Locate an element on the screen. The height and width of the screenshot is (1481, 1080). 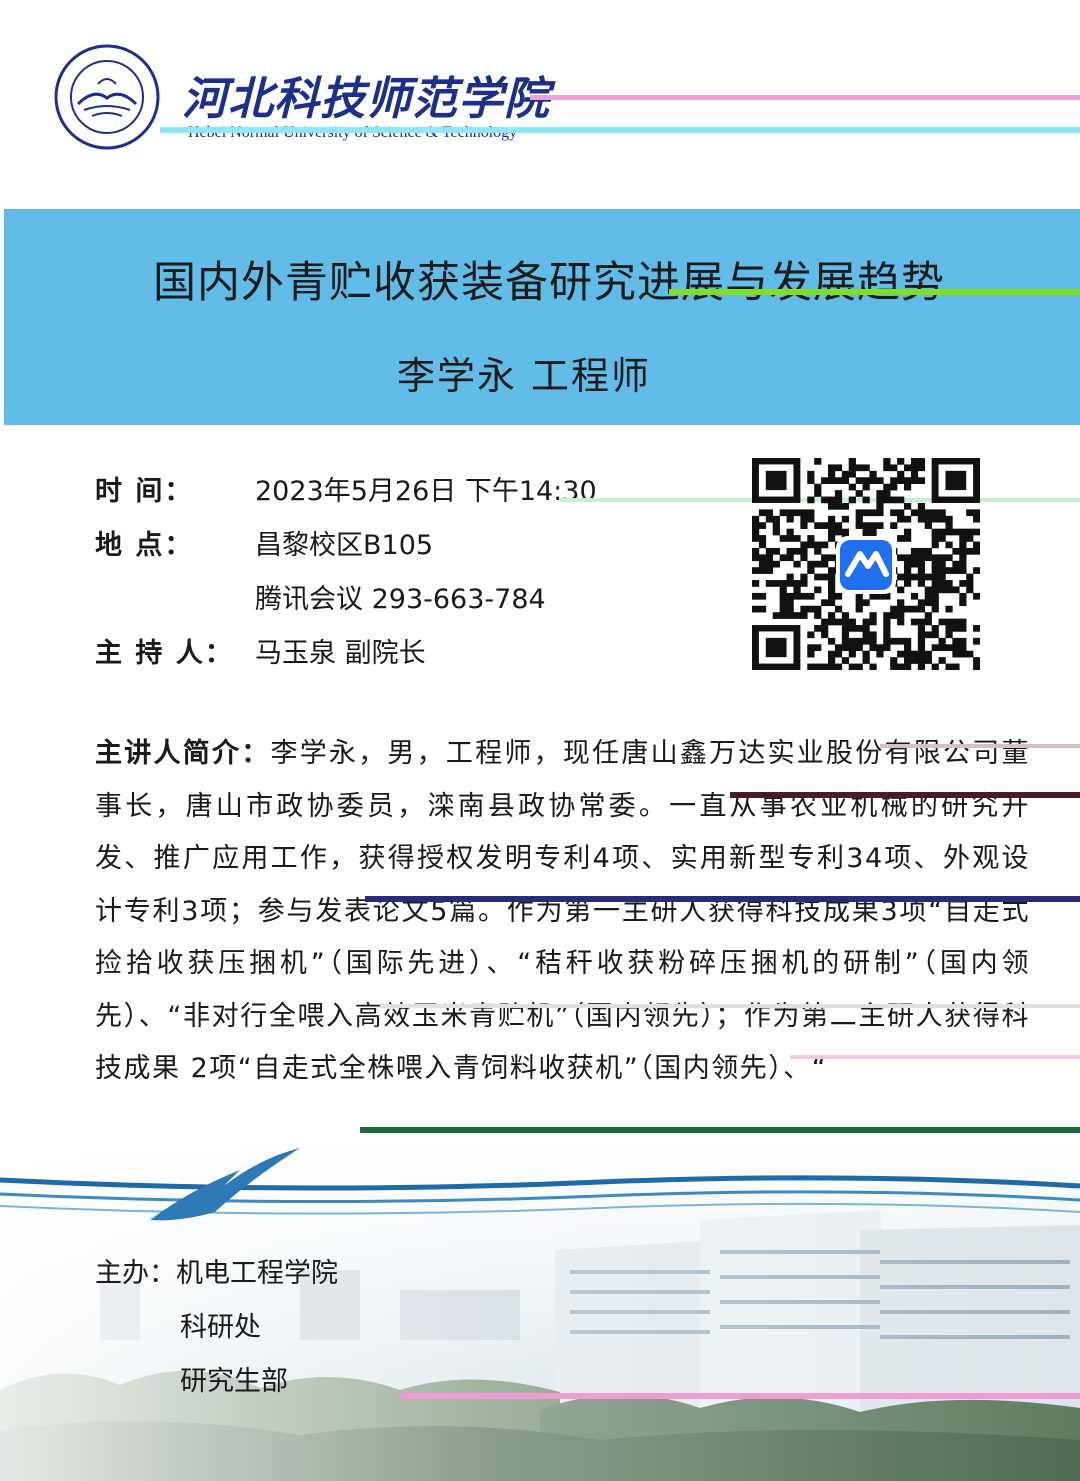
tencent-meeting-icon is located at coordinates (866, 565).